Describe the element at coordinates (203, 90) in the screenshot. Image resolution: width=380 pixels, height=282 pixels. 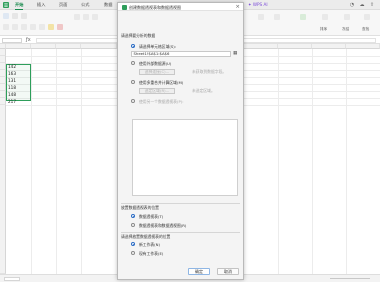
I see `no-region-text: 未选定区域。` at that location.